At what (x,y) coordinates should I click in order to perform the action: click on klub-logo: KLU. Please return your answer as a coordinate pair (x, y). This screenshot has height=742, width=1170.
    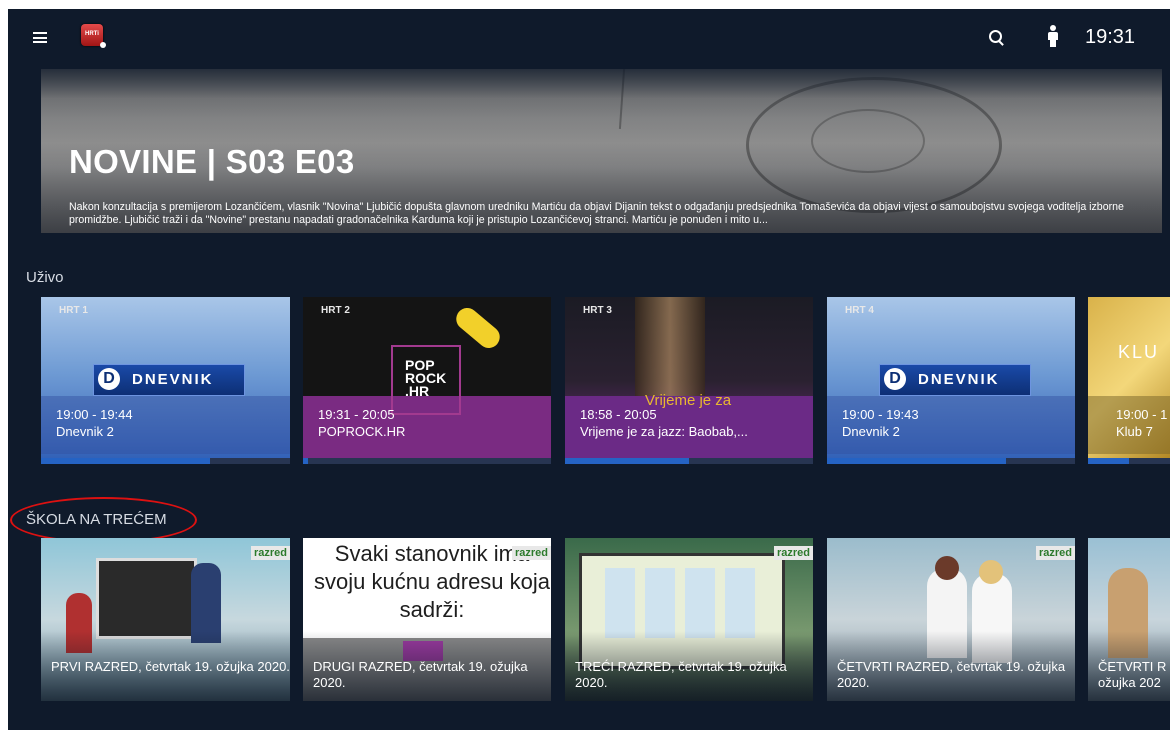
    Looking at the image, I should click on (1139, 352).